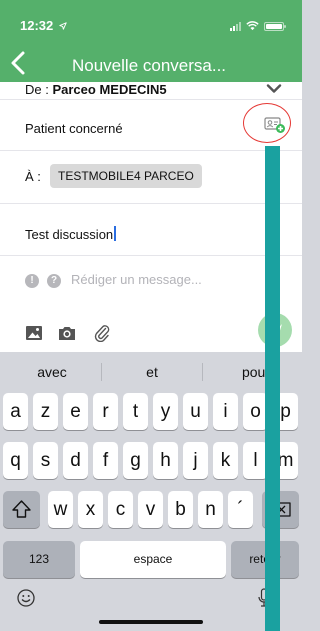 Image resolution: width=320 pixels, height=631 pixels. I want to click on shift-icon, so click(21, 509).